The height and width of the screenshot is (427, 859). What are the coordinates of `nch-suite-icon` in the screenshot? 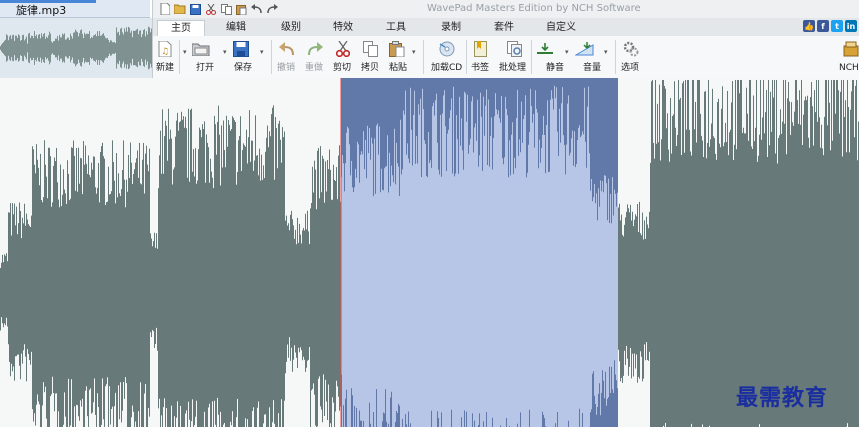 It's located at (850, 49).